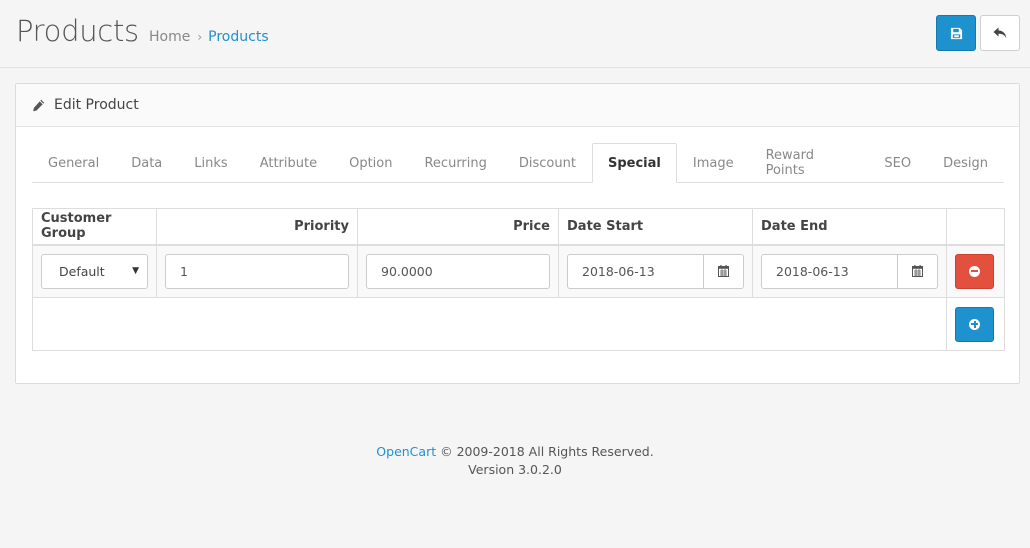 This screenshot has width=1030, height=548. I want to click on column-header-price: Price, so click(458, 227).